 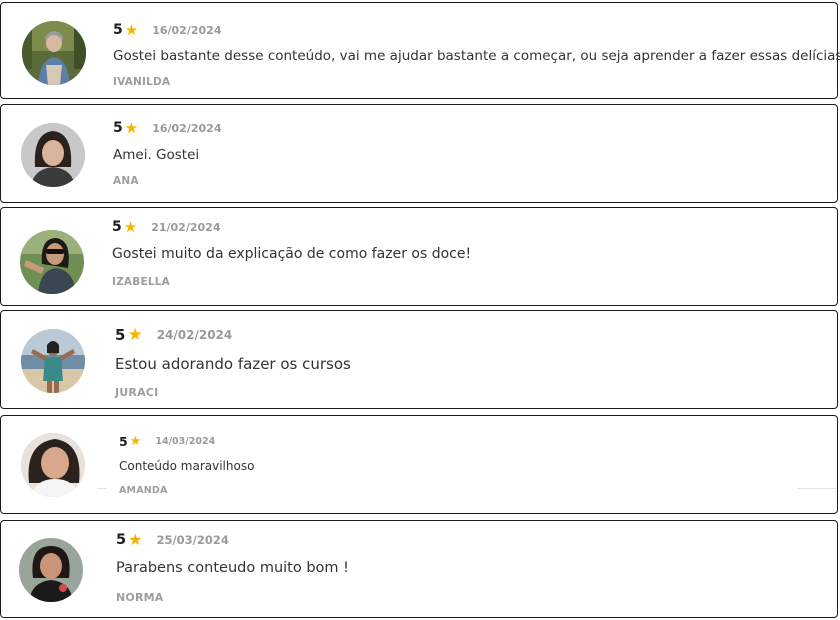 I want to click on reviewer-name: IVANILDA, so click(x=142, y=82).